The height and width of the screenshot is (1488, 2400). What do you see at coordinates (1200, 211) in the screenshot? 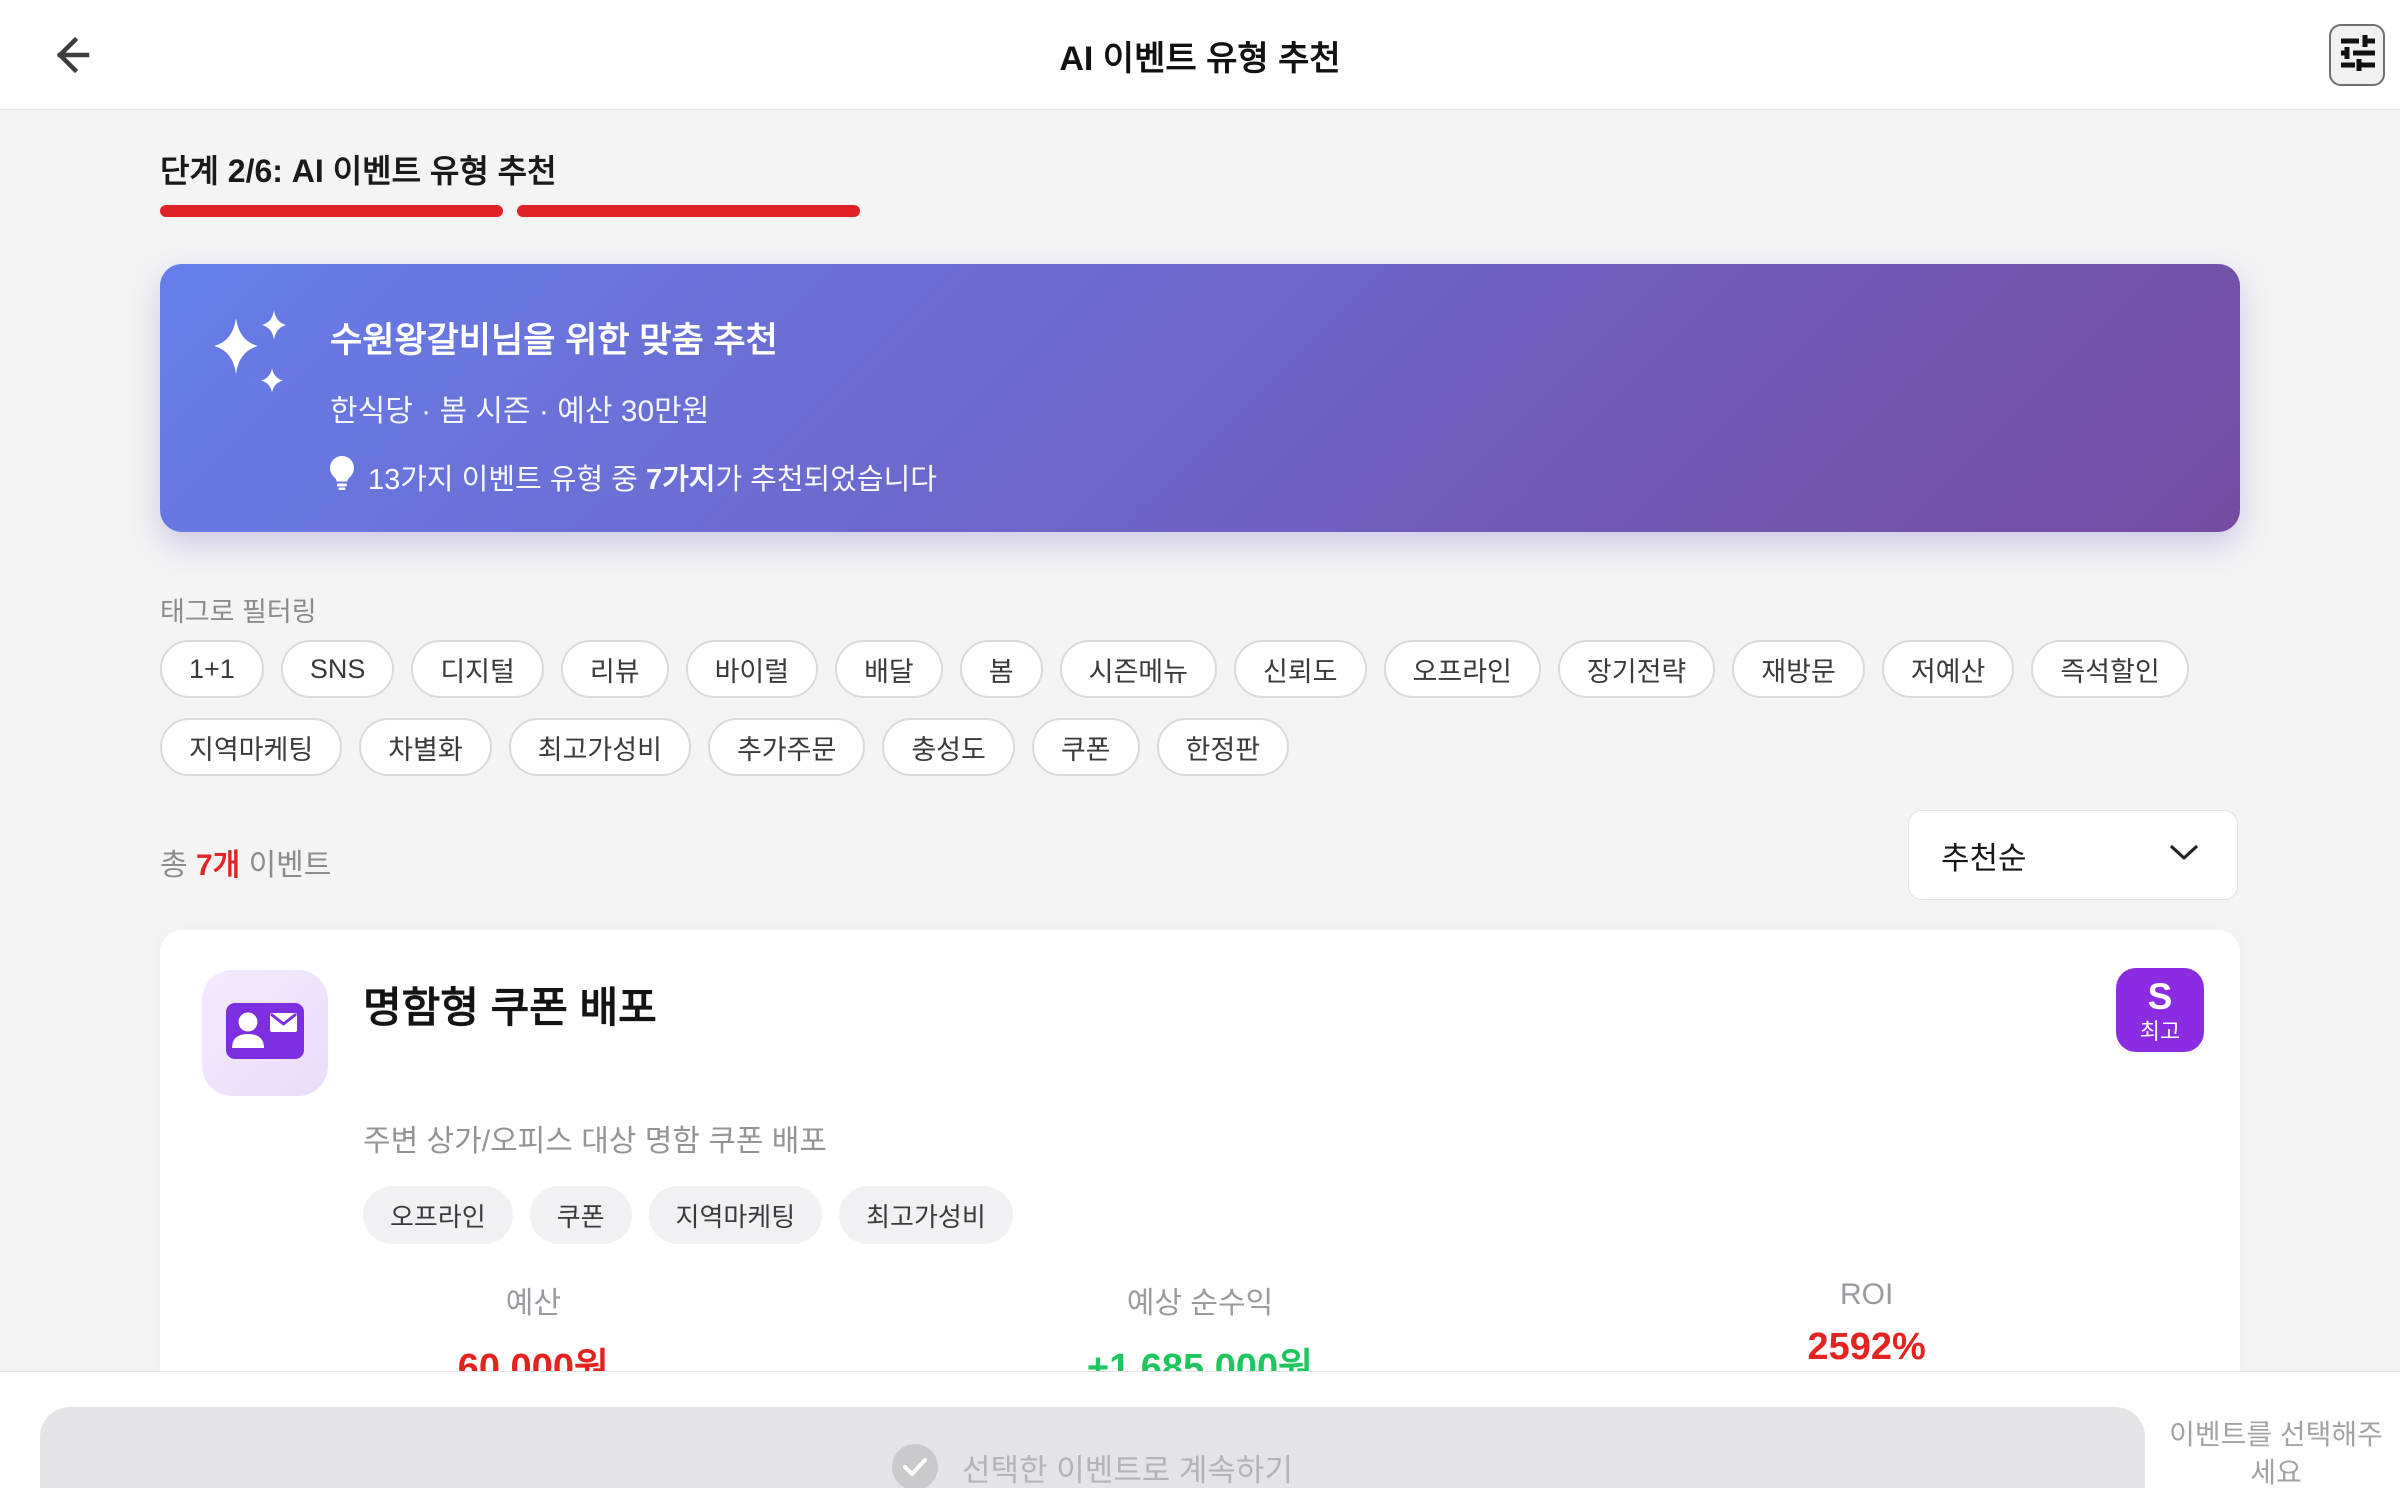
I see `progress-bar` at bounding box center [1200, 211].